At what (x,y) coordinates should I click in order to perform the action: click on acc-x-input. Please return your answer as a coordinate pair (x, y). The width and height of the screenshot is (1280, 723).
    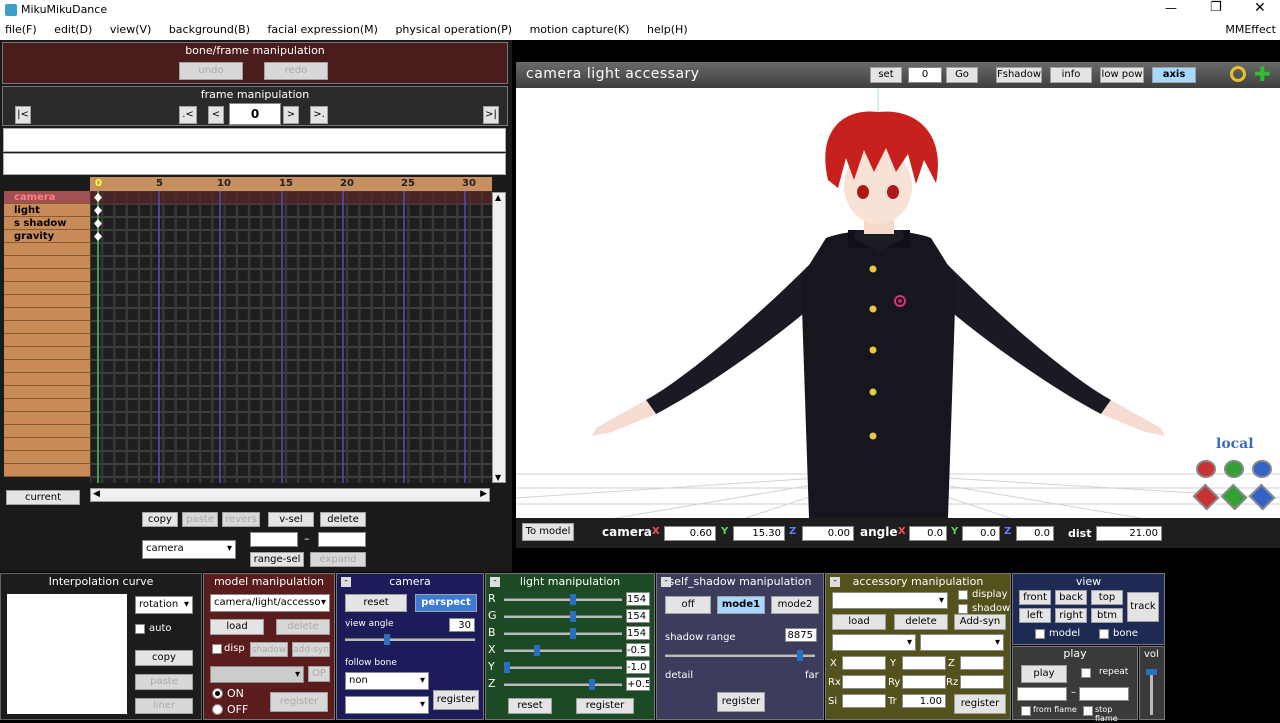
    Looking at the image, I should click on (864, 663).